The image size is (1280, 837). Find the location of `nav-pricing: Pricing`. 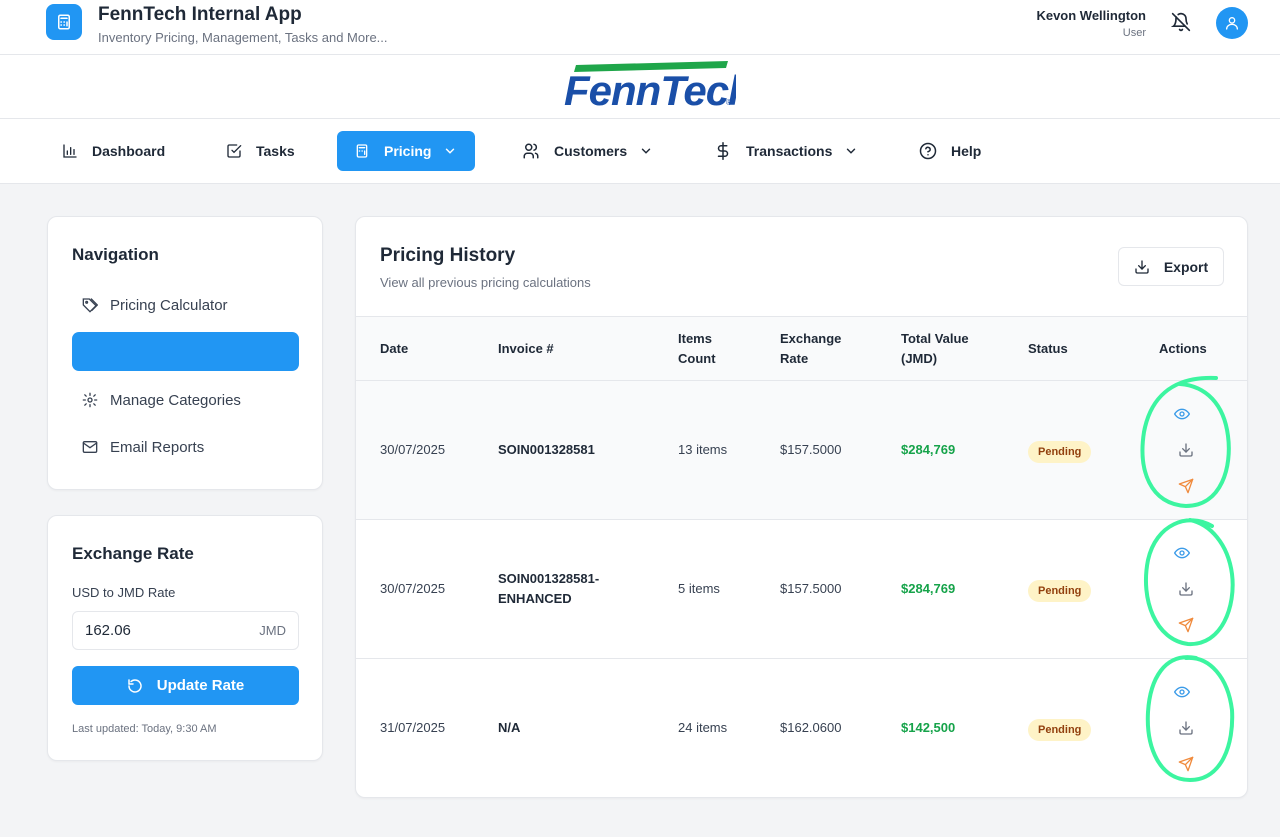

nav-pricing: Pricing is located at coordinates (406, 151).